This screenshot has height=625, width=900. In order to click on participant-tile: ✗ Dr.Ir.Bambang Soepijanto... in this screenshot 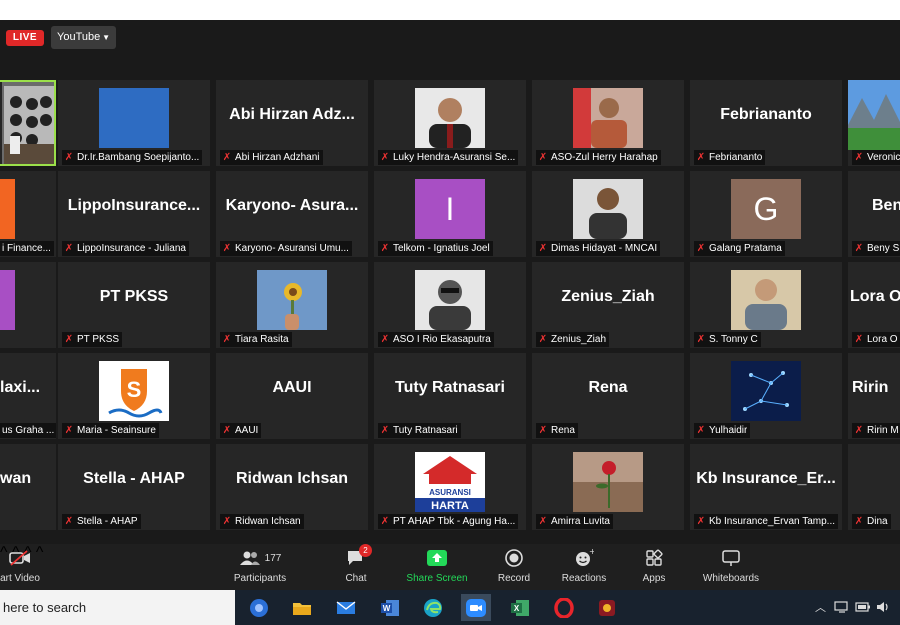, I will do `click(134, 123)`.